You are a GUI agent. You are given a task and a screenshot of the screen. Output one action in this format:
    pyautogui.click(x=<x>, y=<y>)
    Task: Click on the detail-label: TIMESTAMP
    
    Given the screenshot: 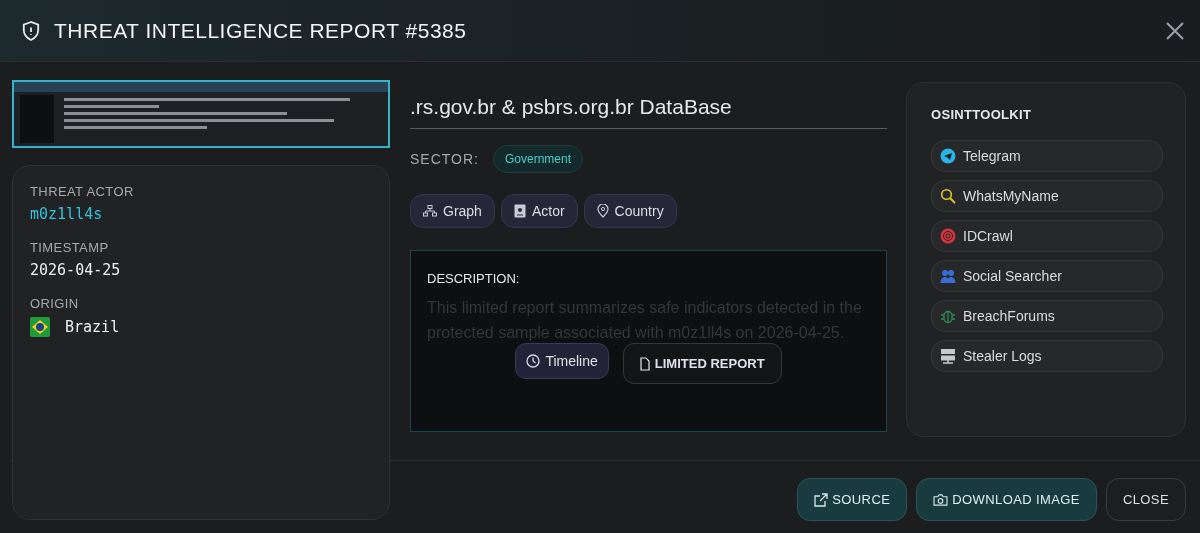 What is the action you would take?
    pyautogui.click(x=70, y=247)
    